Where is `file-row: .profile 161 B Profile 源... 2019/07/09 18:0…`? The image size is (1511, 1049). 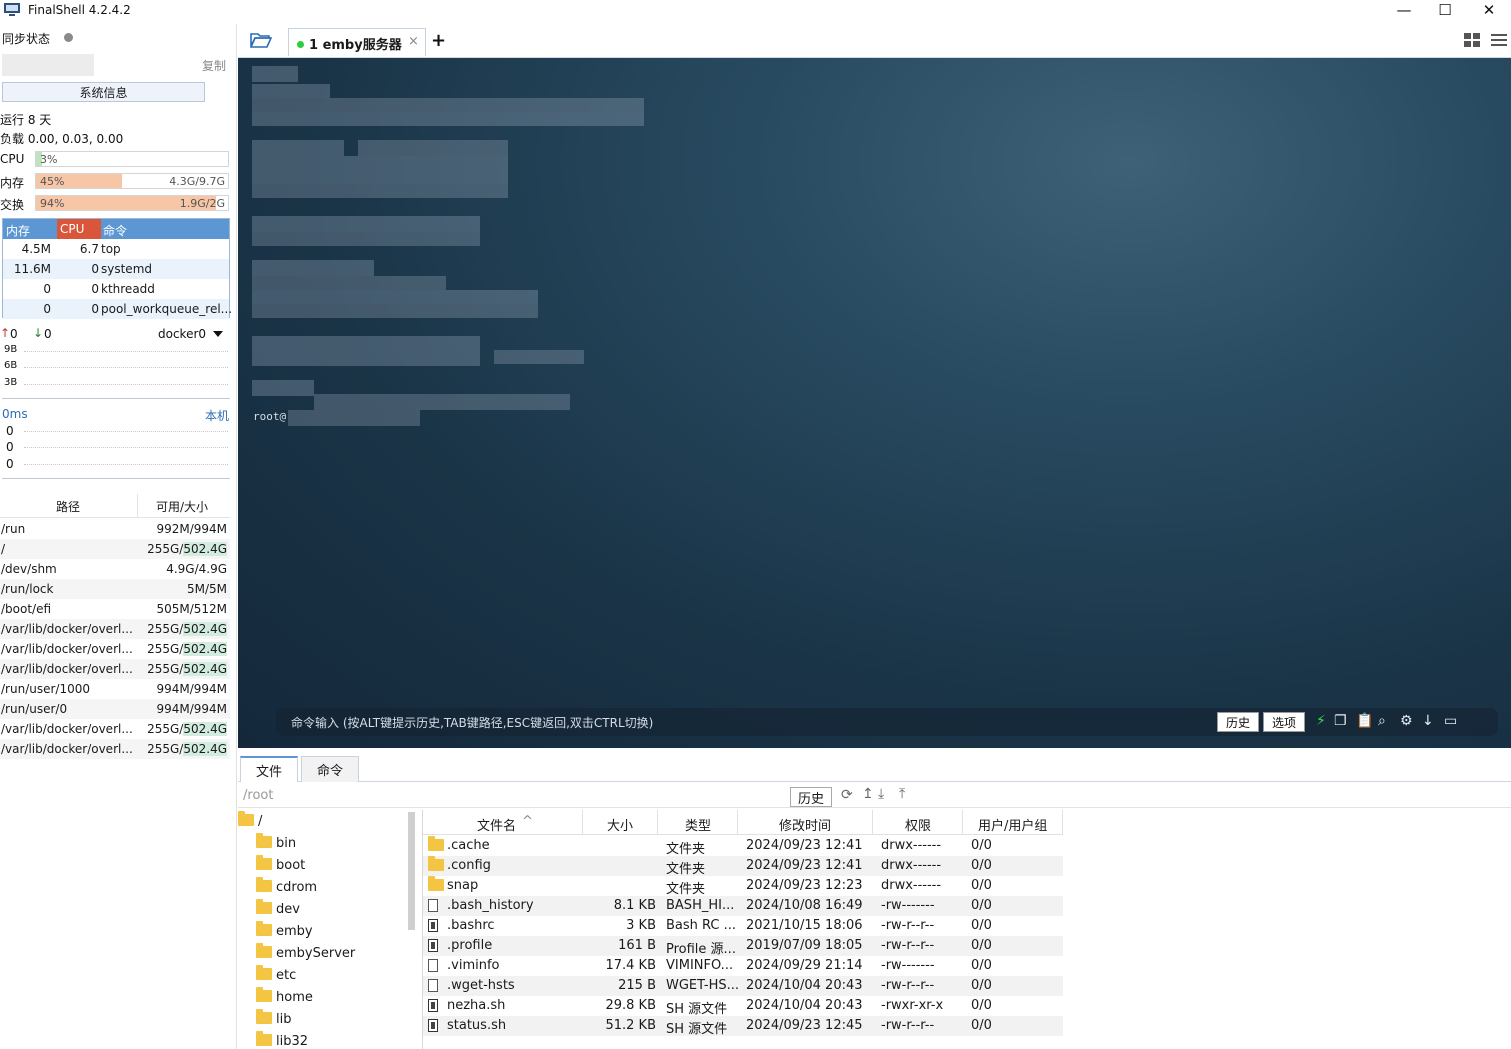 file-row: .profile 161 B Profile 源... 2019/07/09 18:0… is located at coordinates (743, 946).